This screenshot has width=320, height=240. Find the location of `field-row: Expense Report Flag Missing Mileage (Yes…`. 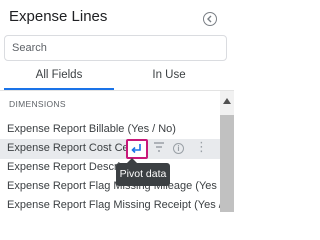

field-row: Expense Report Flag Missing Mileage (Yes… is located at coordinates (110, 187).